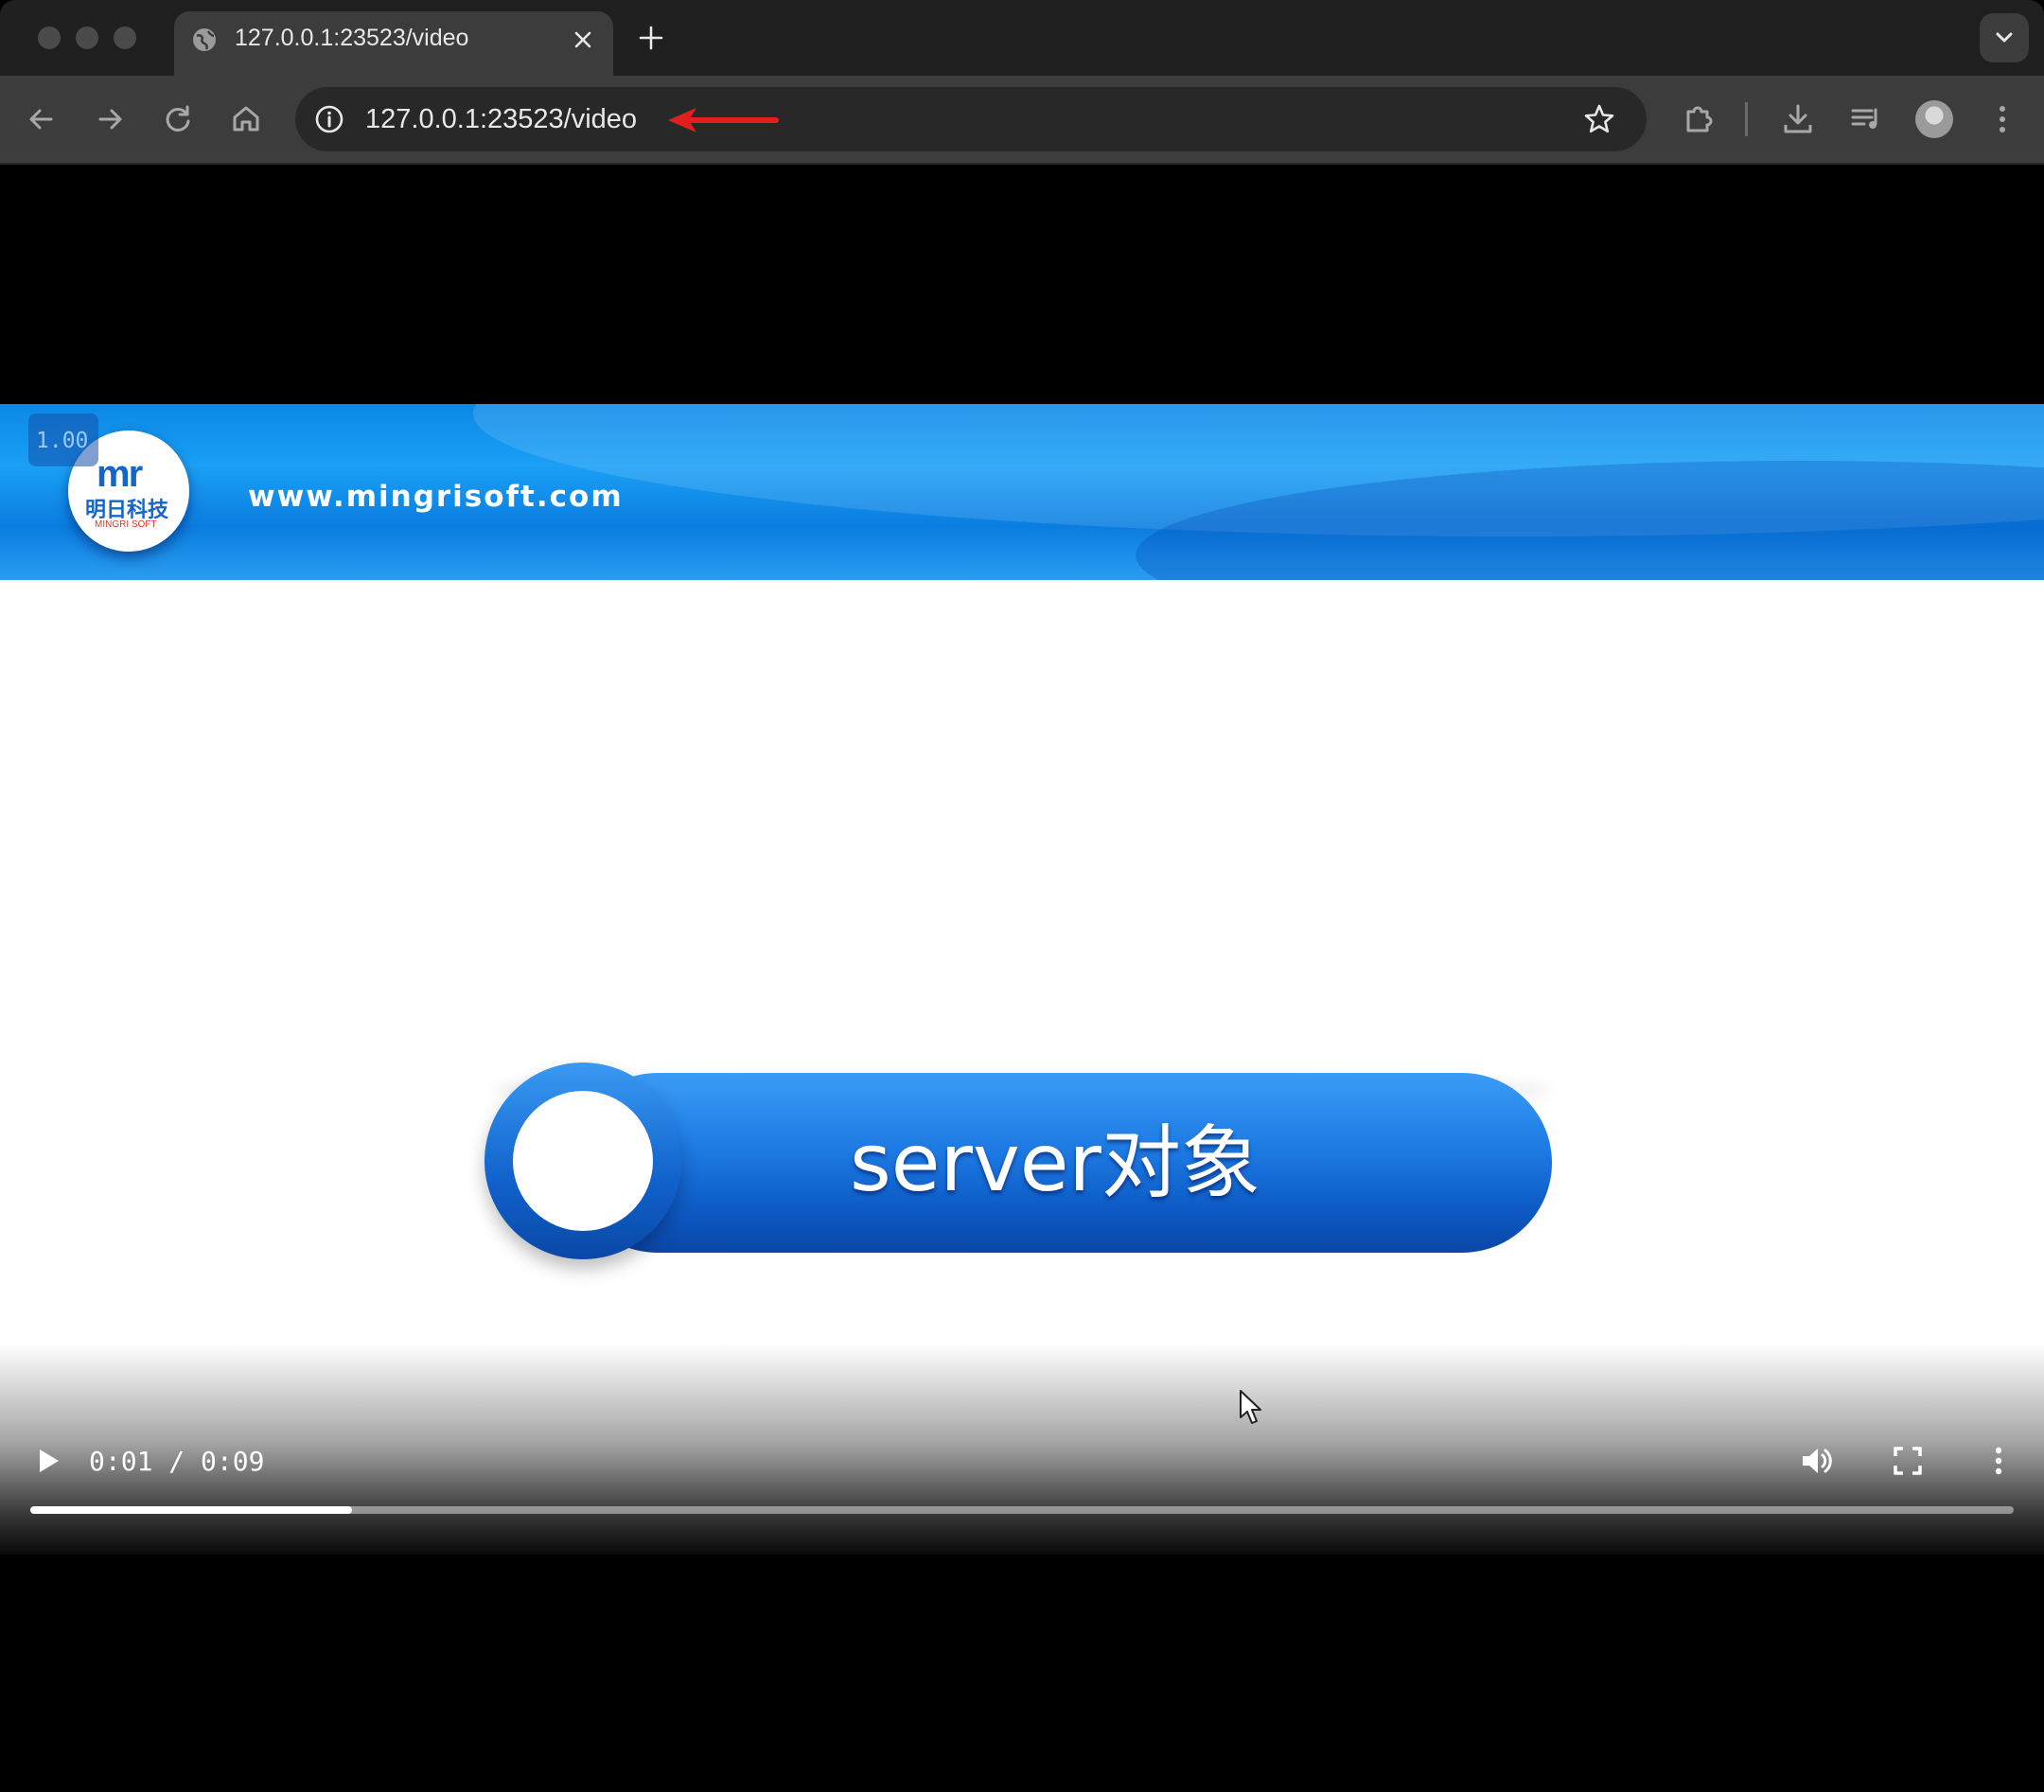 The image size is (2044, 1792). What do you see at coordinates (177, 1461) in the screenshot?
I see `time-display: 0:01 / 0:09` at bounding box center [177, 1461].